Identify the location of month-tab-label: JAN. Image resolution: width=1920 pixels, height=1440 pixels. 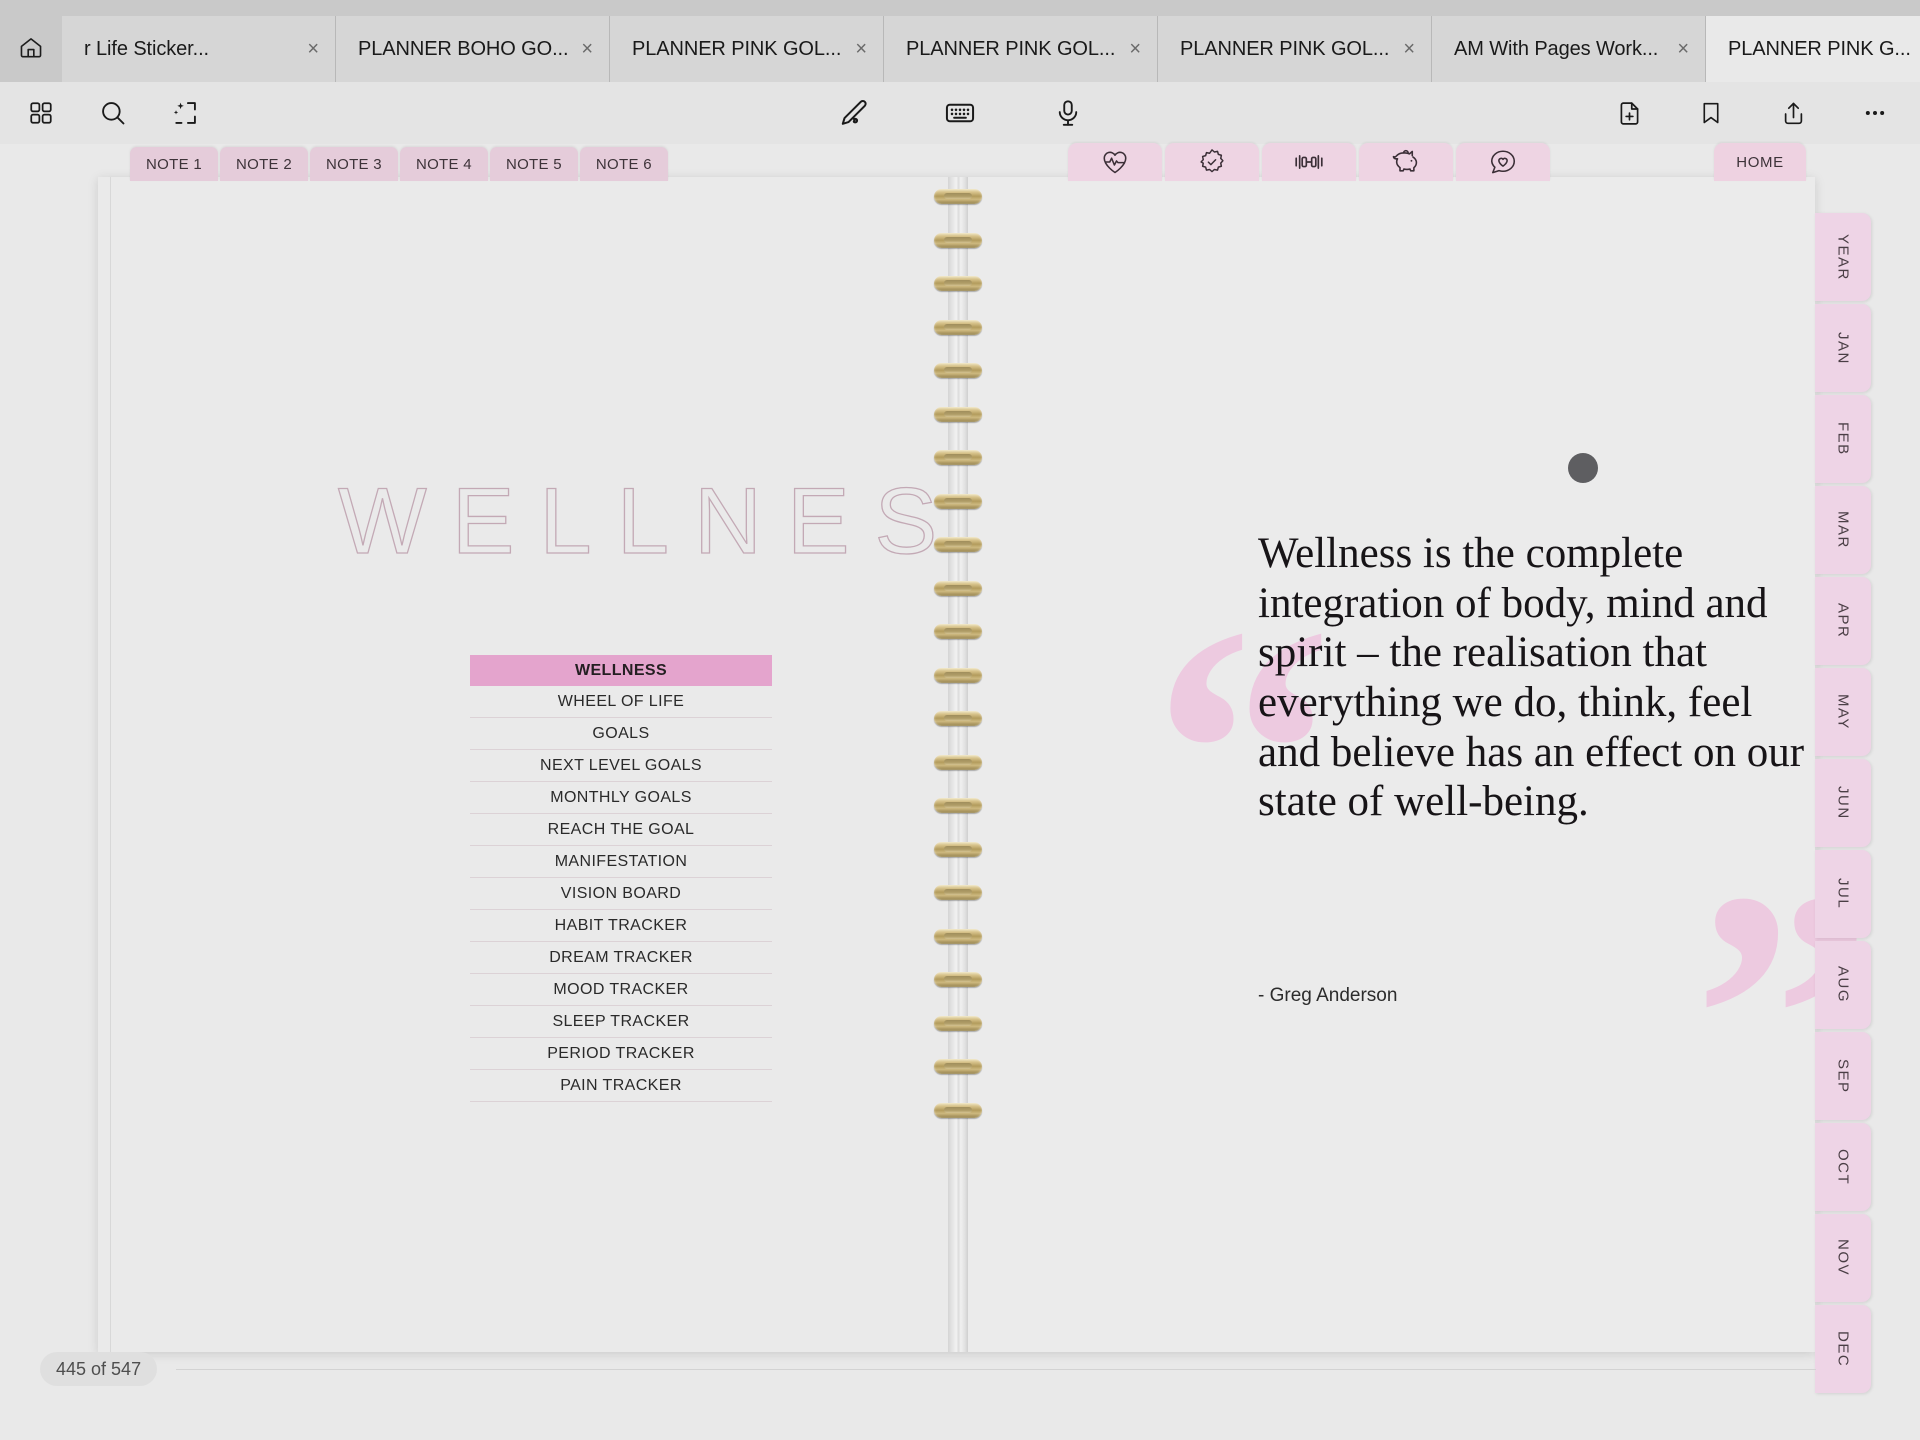
(1843, 348).